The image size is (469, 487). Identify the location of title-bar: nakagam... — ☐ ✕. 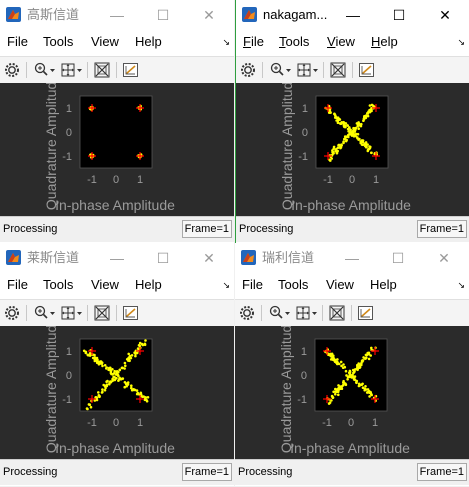
(352, 15).